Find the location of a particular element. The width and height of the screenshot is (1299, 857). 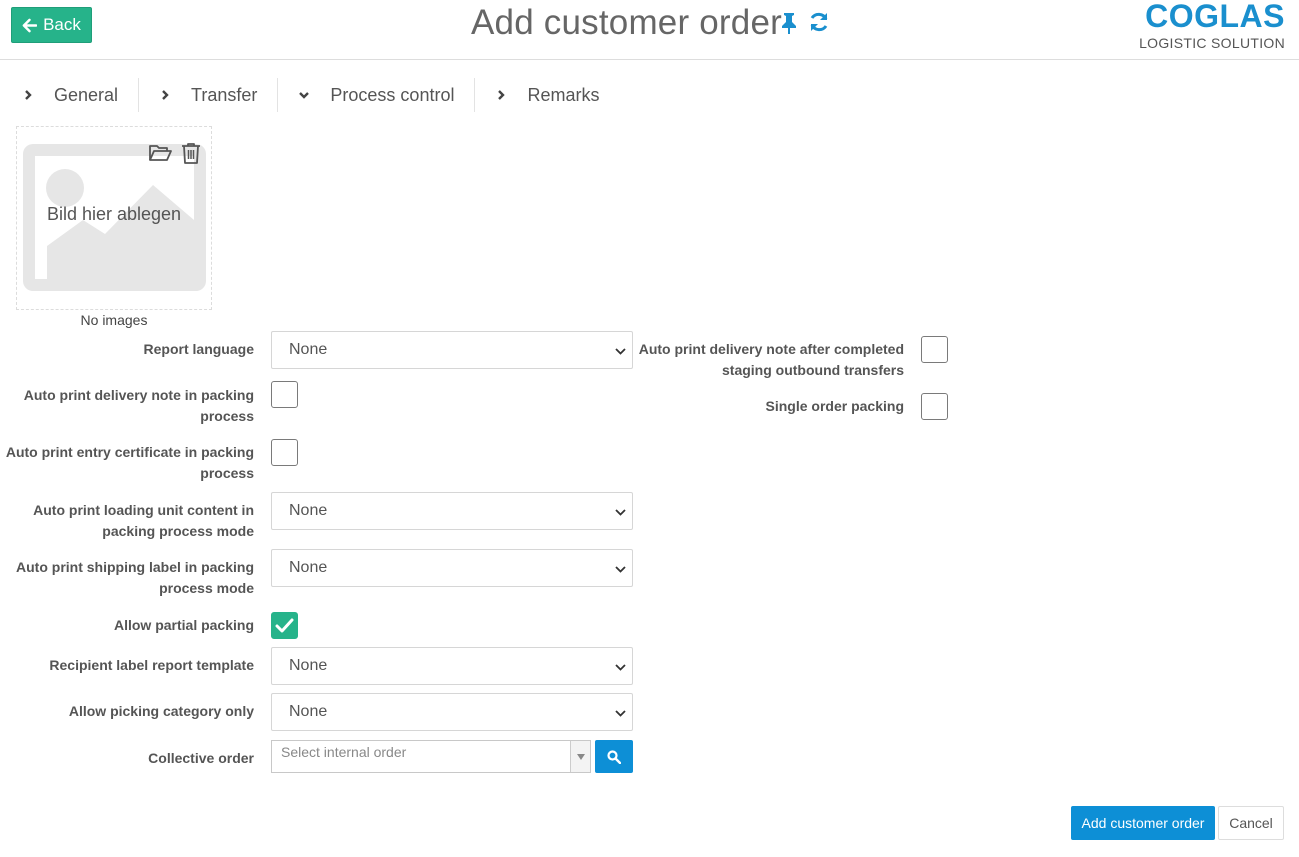

tab-process-control: Process control is located at coordinates (375, 95).